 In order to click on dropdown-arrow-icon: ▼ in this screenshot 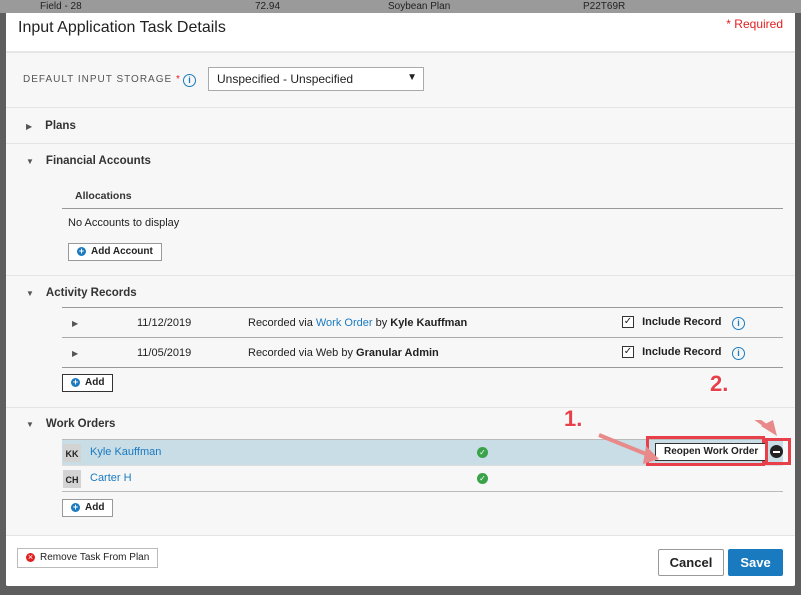, I will do `click(412, 77)`.